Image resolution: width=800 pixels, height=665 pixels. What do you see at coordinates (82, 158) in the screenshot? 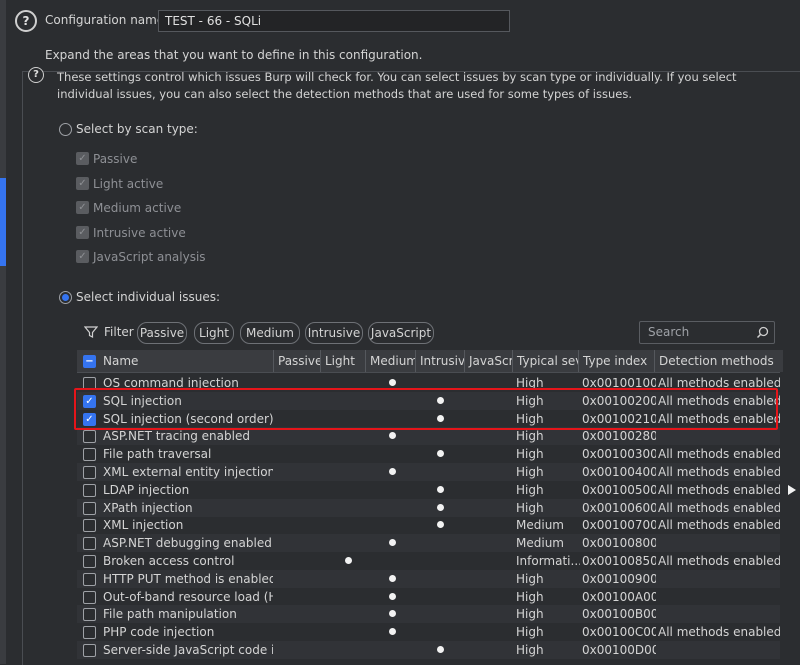
I see `passive-checkbox: ✓` at bounding box center [82, 158].